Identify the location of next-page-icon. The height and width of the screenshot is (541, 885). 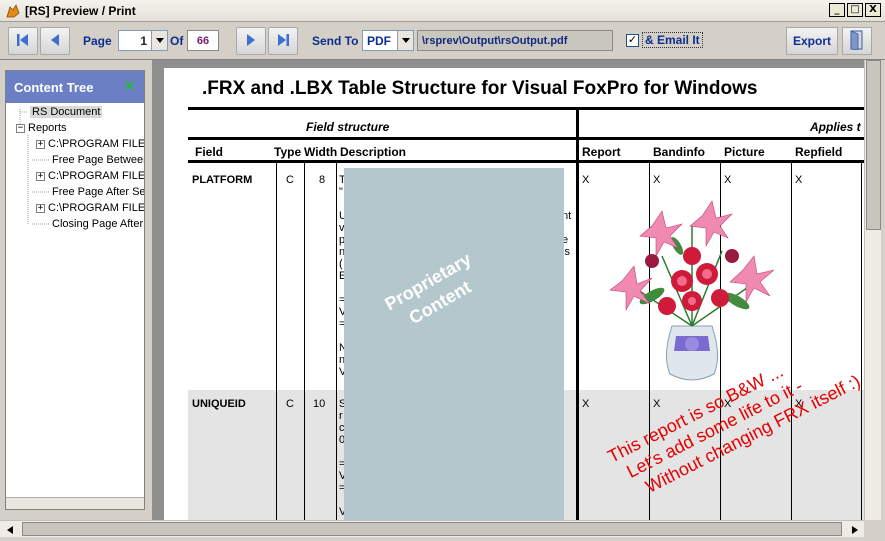
(251, 41).